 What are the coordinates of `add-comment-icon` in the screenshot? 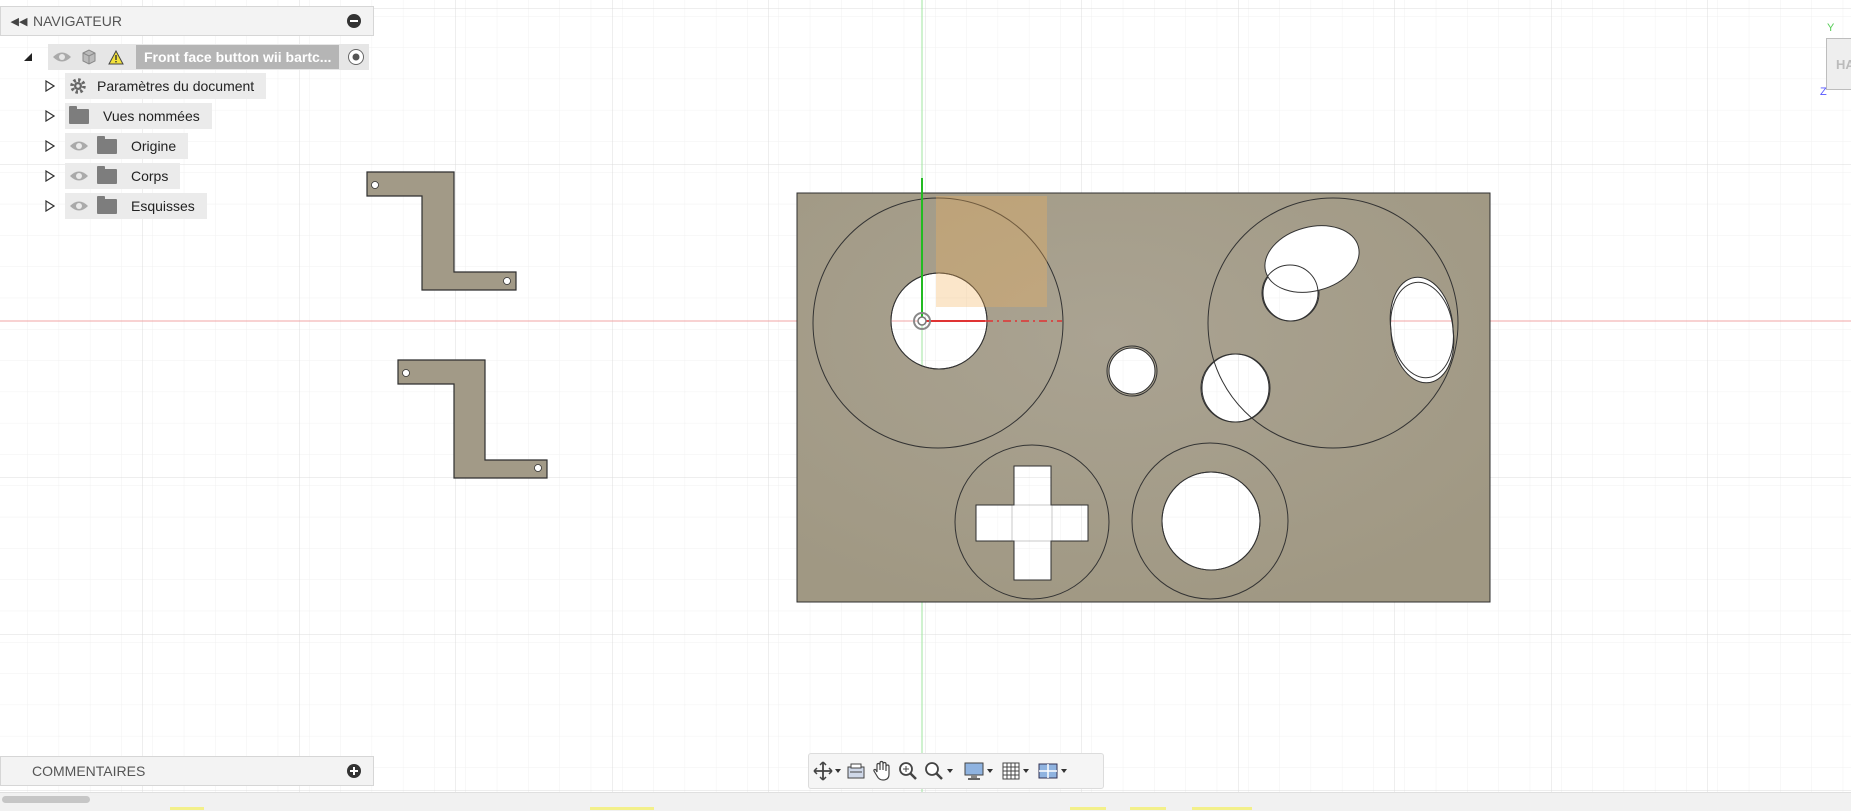 It's located at (354, 771).